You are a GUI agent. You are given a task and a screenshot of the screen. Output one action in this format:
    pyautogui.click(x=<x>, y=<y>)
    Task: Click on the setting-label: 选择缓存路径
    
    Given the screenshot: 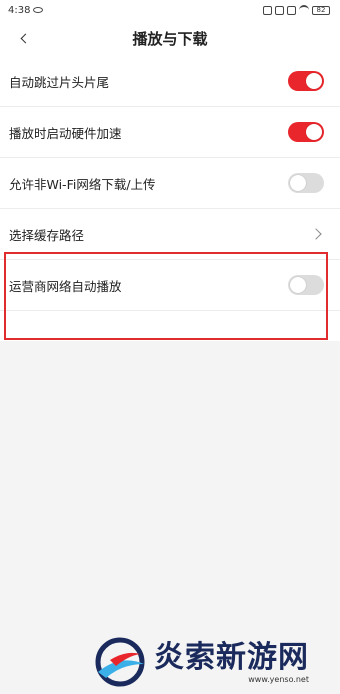 What is the action you would take?
    pyautogui.click(x=47, y=235)
    